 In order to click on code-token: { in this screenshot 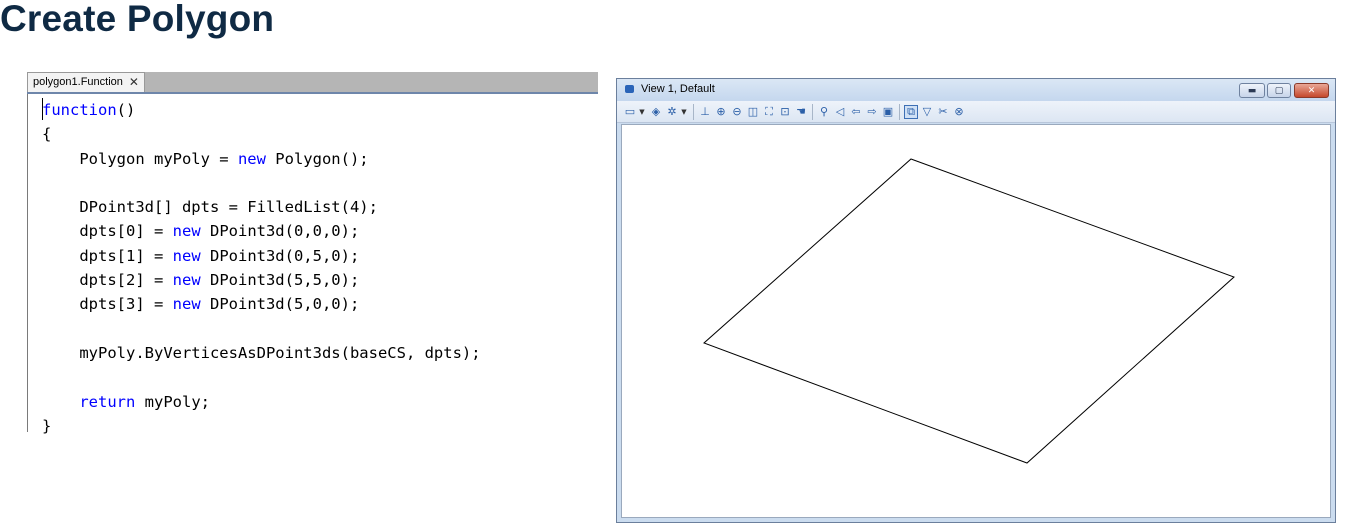, I will do `click(47, 134)`.